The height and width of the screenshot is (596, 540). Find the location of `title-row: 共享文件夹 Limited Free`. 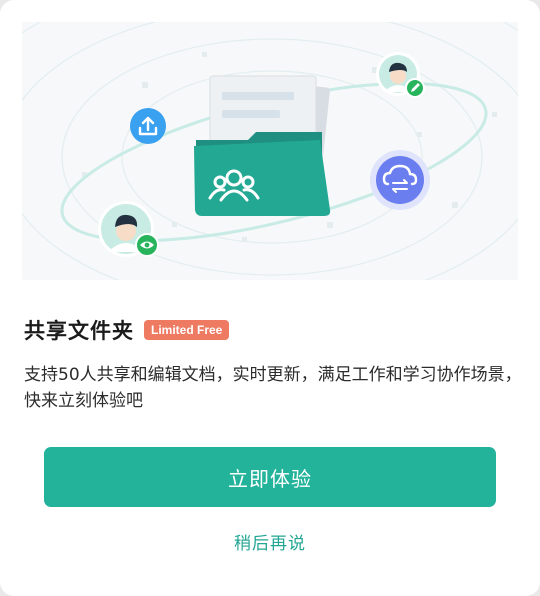

title-row: 共享文件夹 Limited Free is located at coordinates (127, 330).